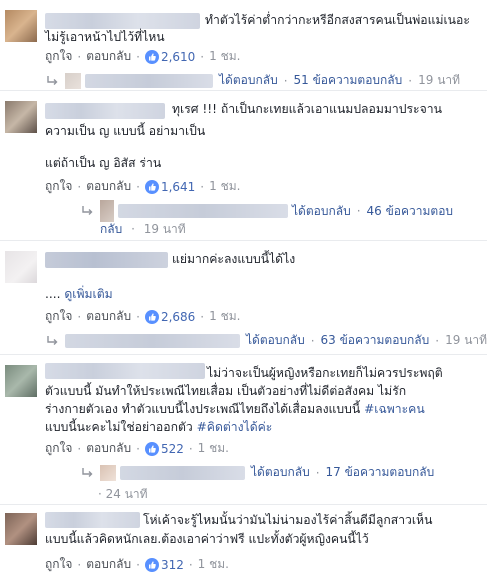 Image resolution: width=487 pixels, height=573 pixels. What do you see at coordinates (178, 187) in the screenshot?
I see `like-count: 1,641` at bounding box center [178, 187].